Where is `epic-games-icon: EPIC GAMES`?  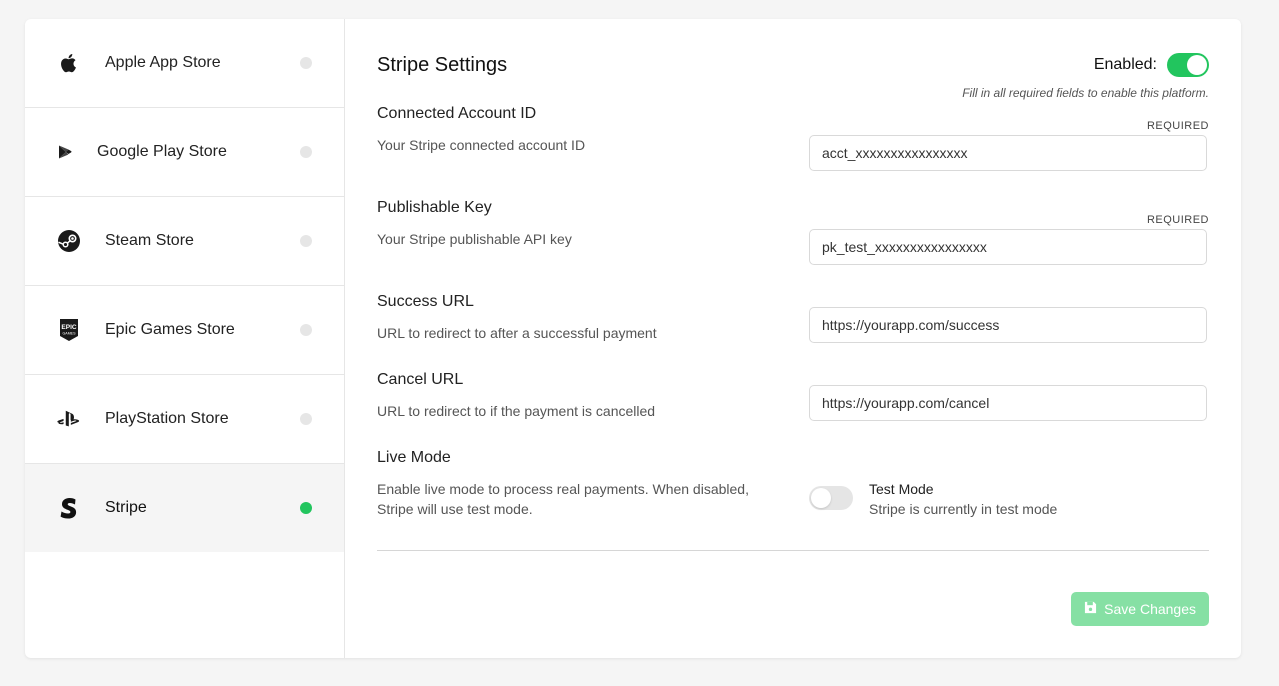 epic-games-icon: EPIC GAMES is located at coordinates (69, 330).